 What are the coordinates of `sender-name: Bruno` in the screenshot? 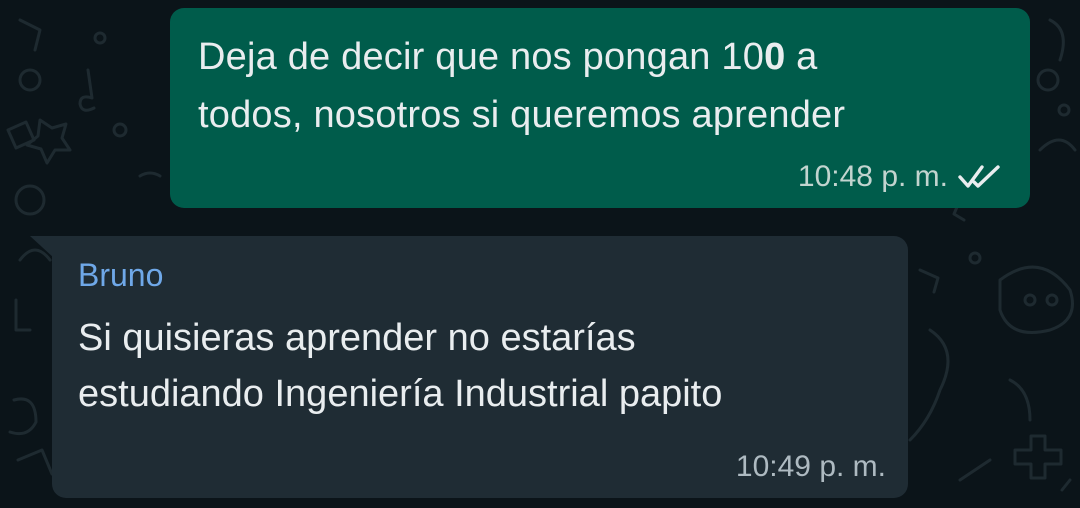 It's located at (480, 275).